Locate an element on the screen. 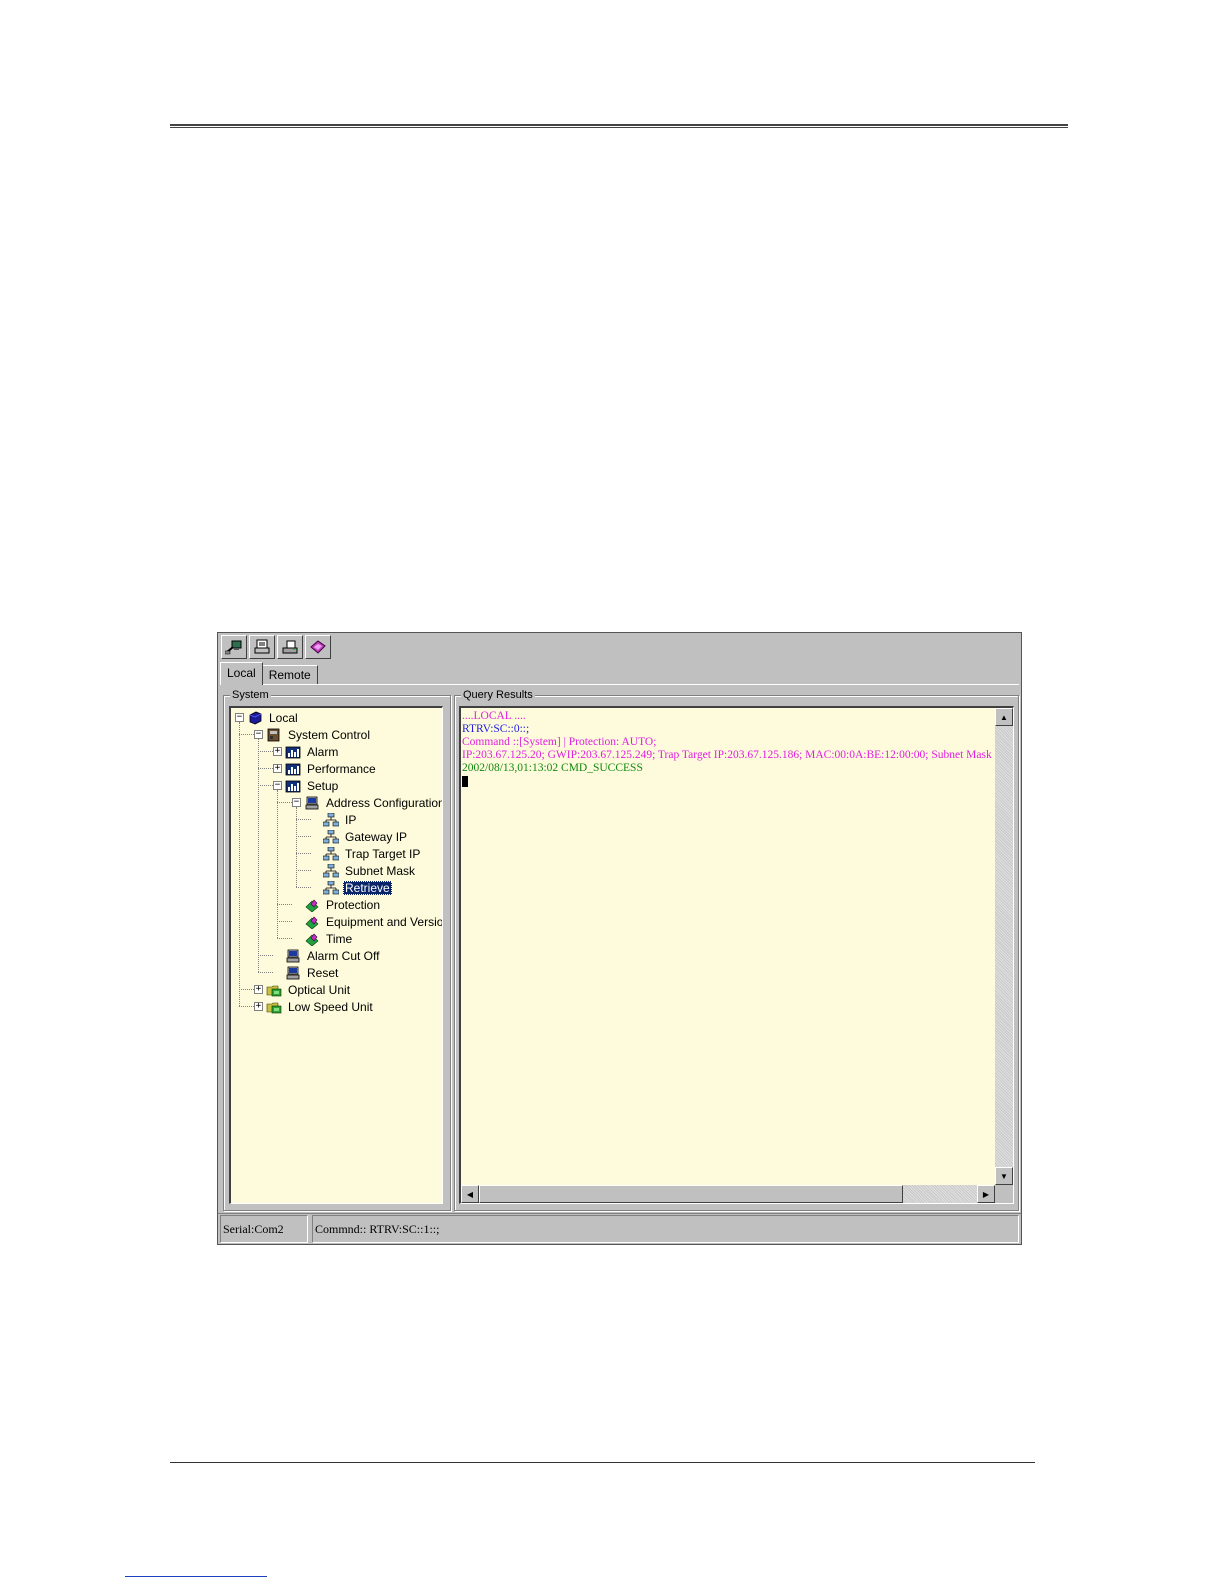 This screenshot has height=1584, width=1224. tree-node: − Address Configuration is located at coordinates (367, 802).